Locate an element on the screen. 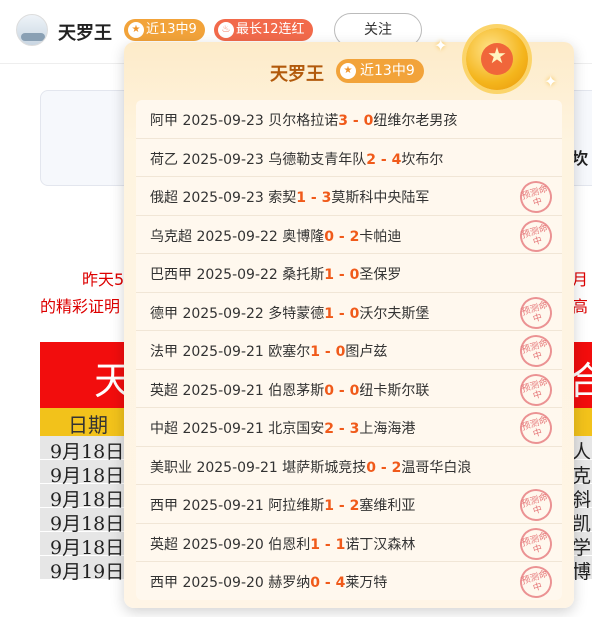 Image resolution: width=592 pixels, height=617 pixels. match-item: 中超 2025-09-21 北京国安2 - 3上海海港 预测命中 is located at coordinates (349, 428).